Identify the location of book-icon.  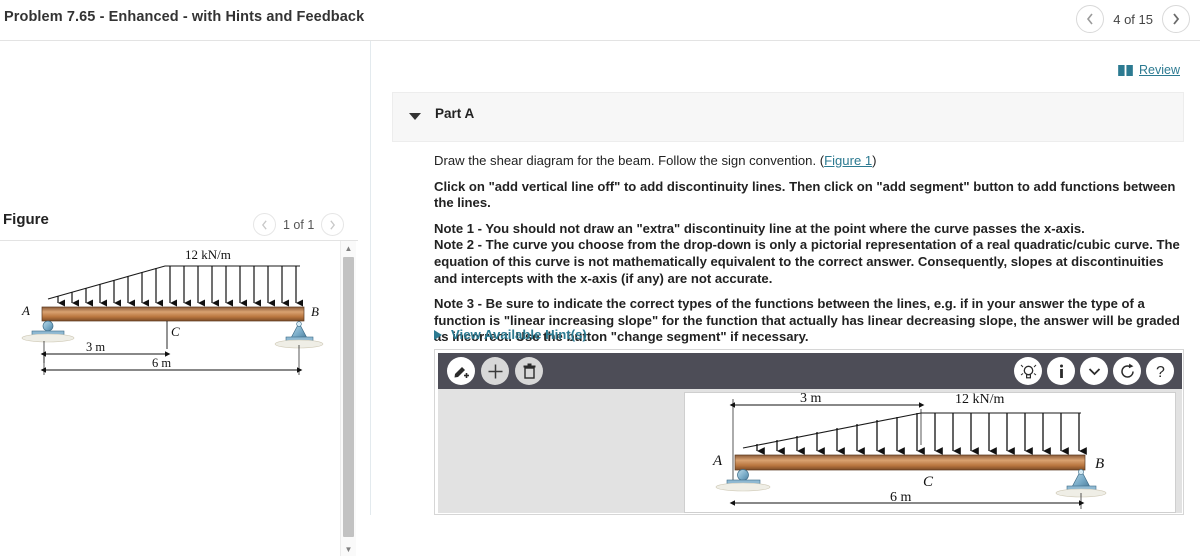
(1125, 70).